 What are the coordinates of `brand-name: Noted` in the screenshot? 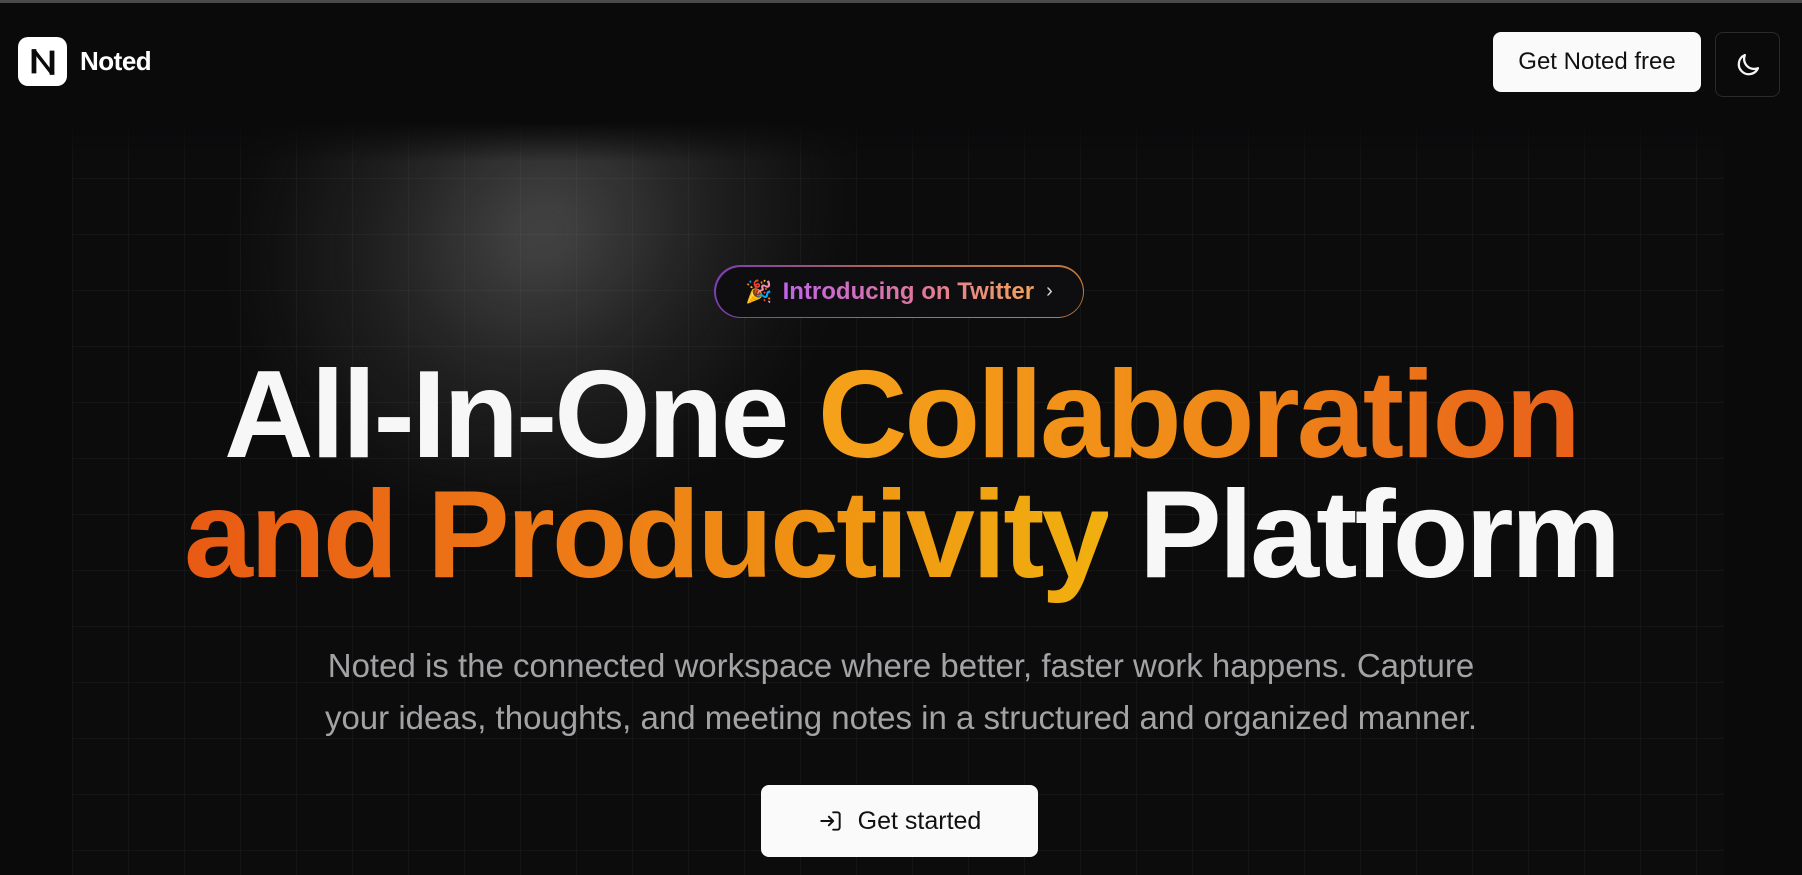 It's located at (116, 61).